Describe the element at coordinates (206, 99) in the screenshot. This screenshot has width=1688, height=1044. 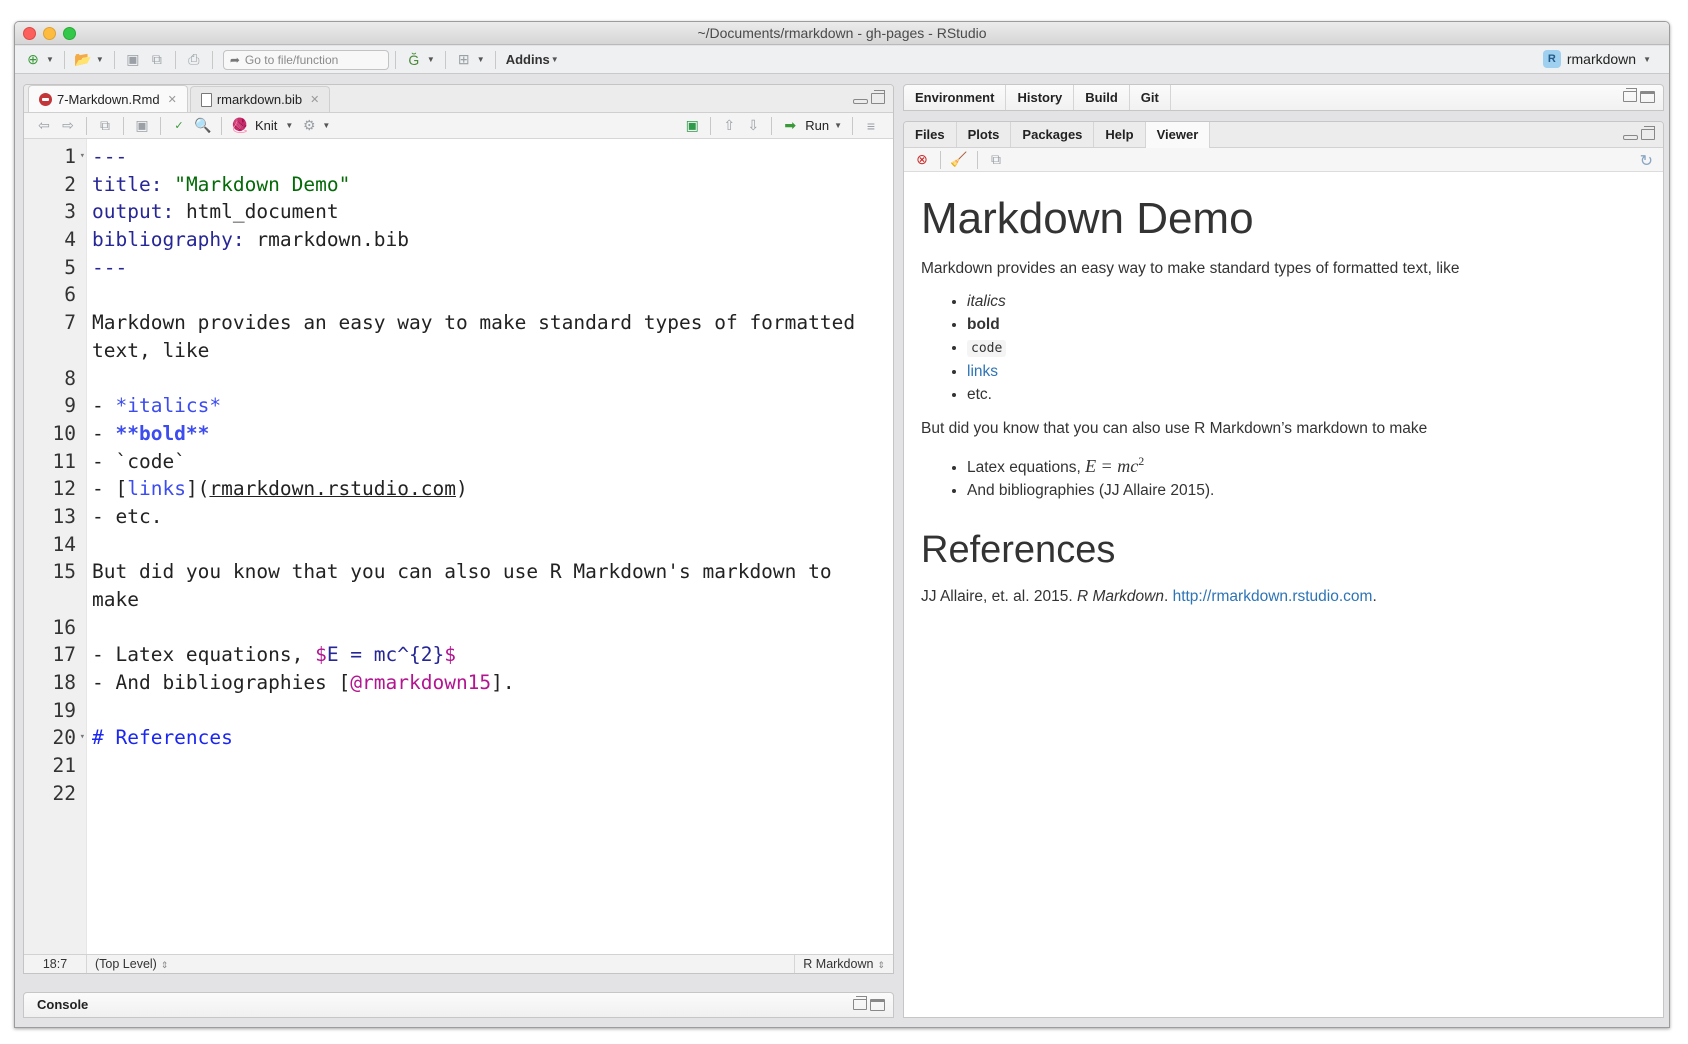
I see `text-file-icon` at that location.